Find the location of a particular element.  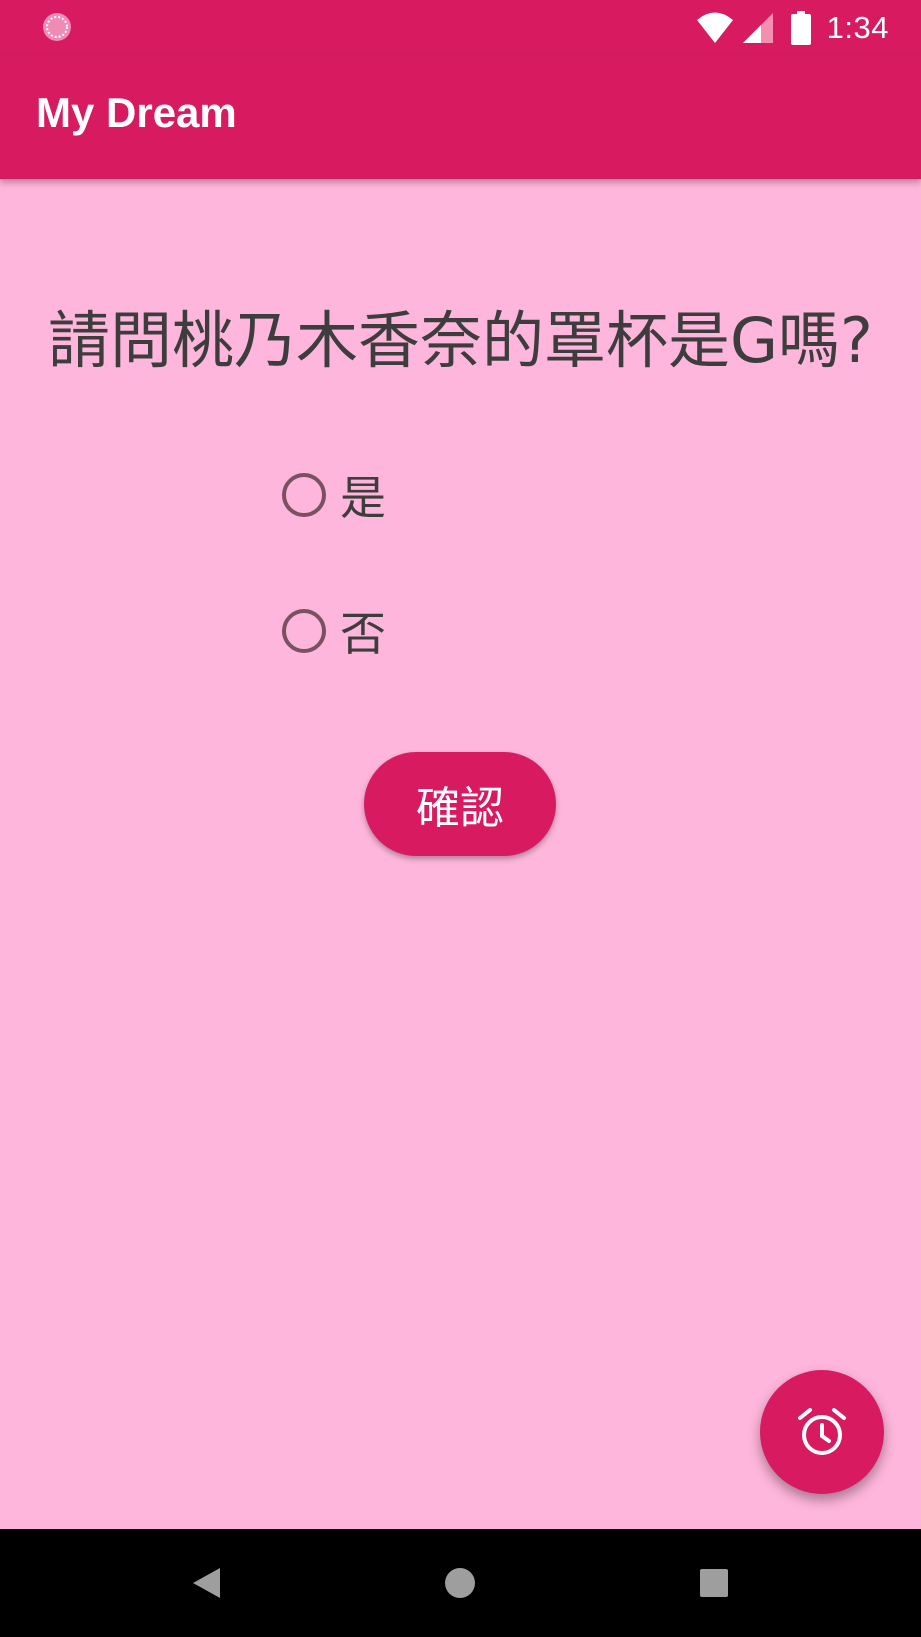

nav-home-button is located at coordinates (460, 1583).